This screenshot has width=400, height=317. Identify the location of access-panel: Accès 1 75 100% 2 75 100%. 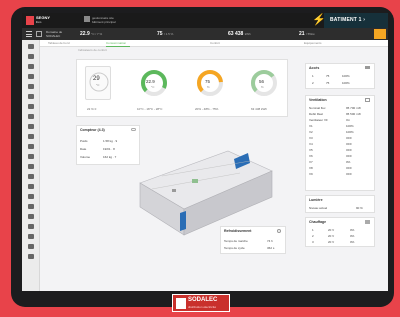
(340, 76).